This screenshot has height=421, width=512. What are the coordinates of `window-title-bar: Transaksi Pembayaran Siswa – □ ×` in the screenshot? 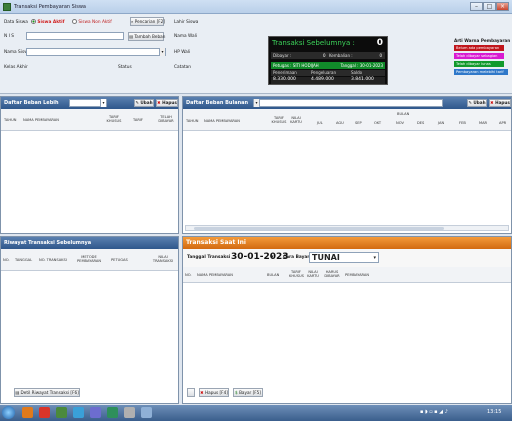 It's located at (256, 7).